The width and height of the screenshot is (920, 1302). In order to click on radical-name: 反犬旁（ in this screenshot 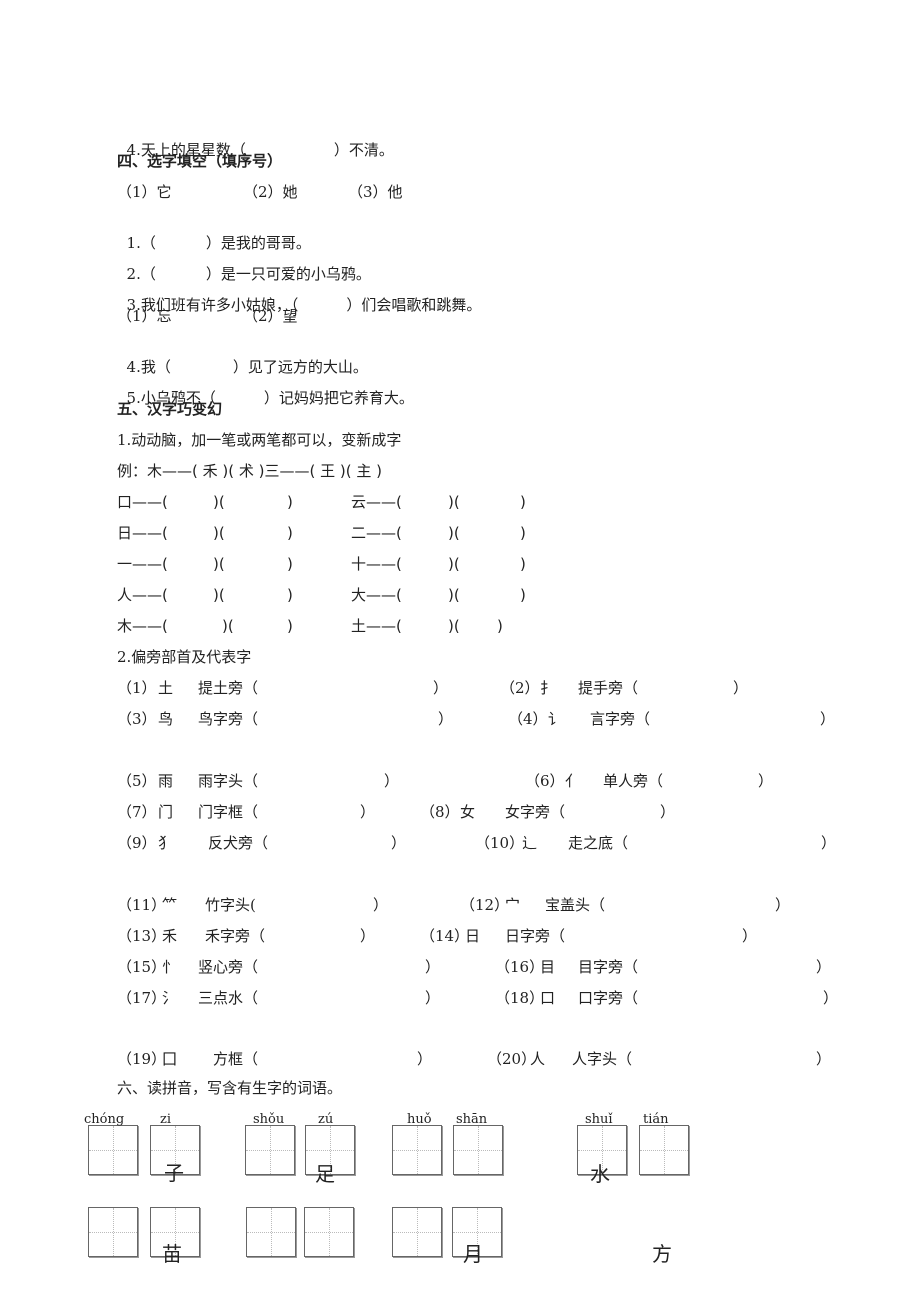, I will do `click(238, 843)`.